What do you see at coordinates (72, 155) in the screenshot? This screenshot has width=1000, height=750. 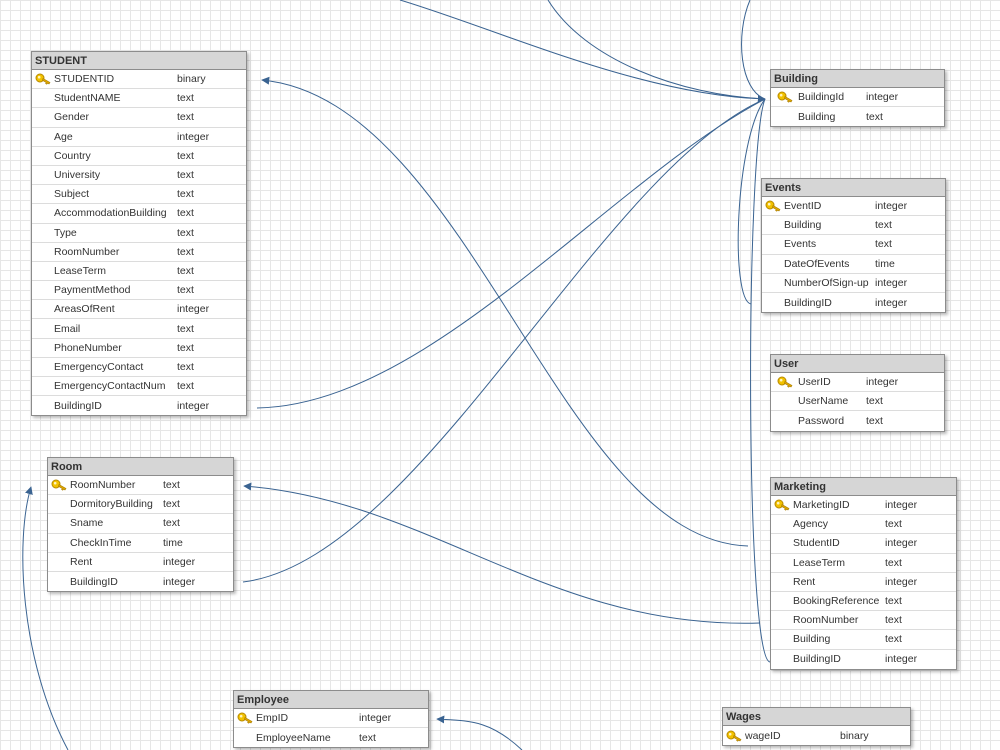 I see `field-name: Country` at bounding box center [72, 155].